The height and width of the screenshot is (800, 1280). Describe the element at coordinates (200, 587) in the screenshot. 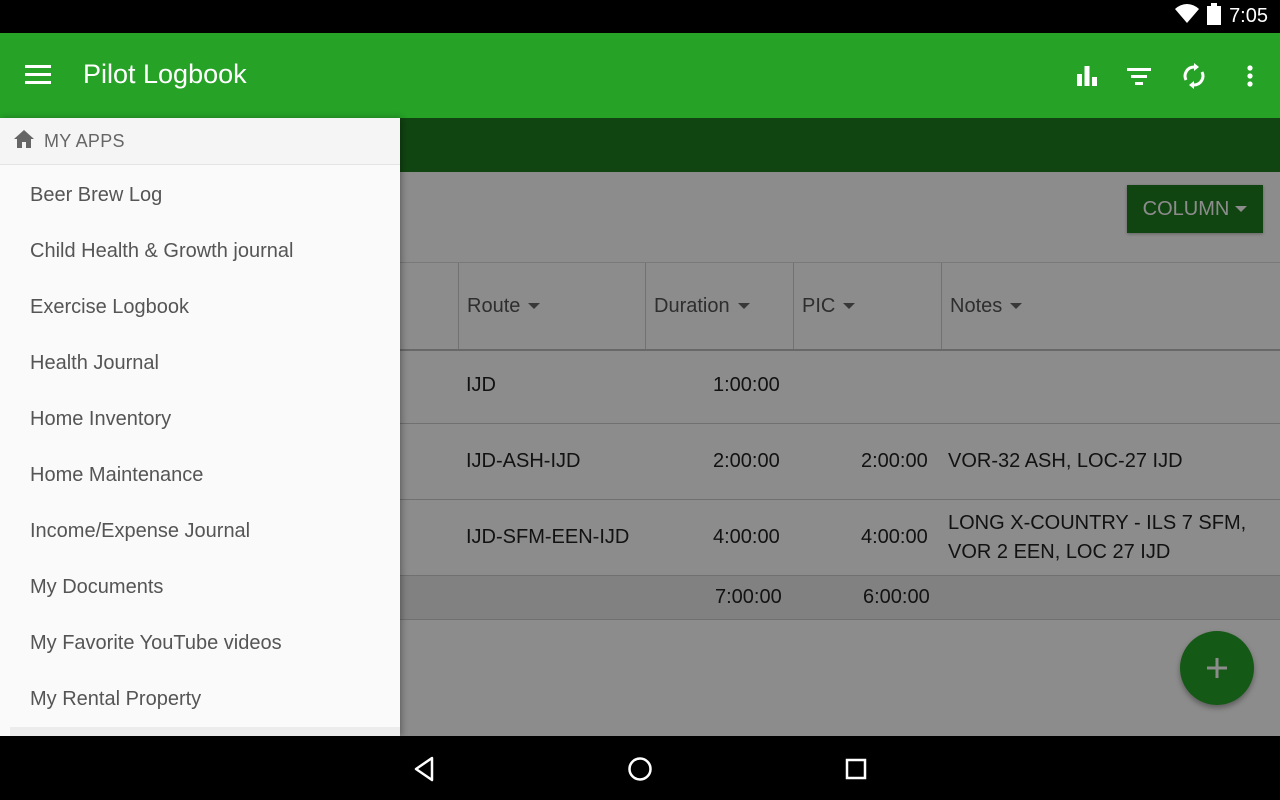

I see `drawer-item-my-documents: My Documents` at that location.